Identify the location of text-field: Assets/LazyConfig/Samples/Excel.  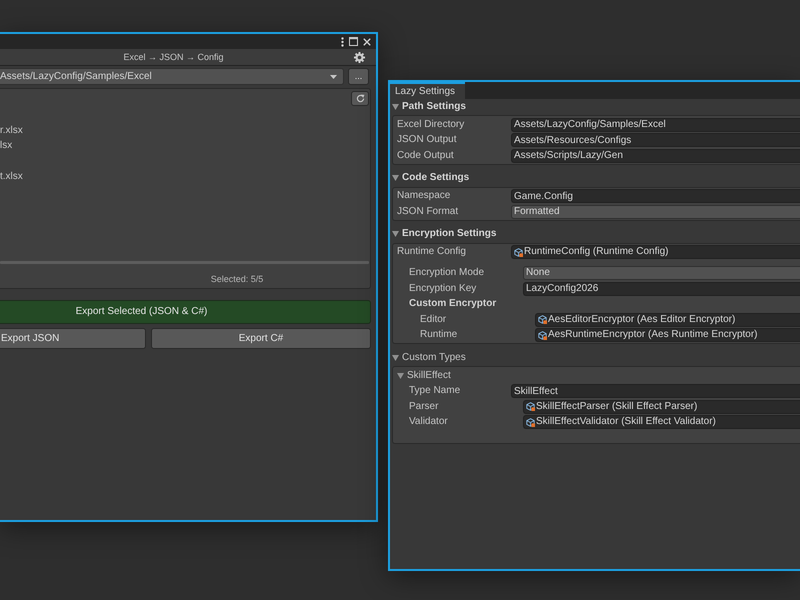
(655, 125).